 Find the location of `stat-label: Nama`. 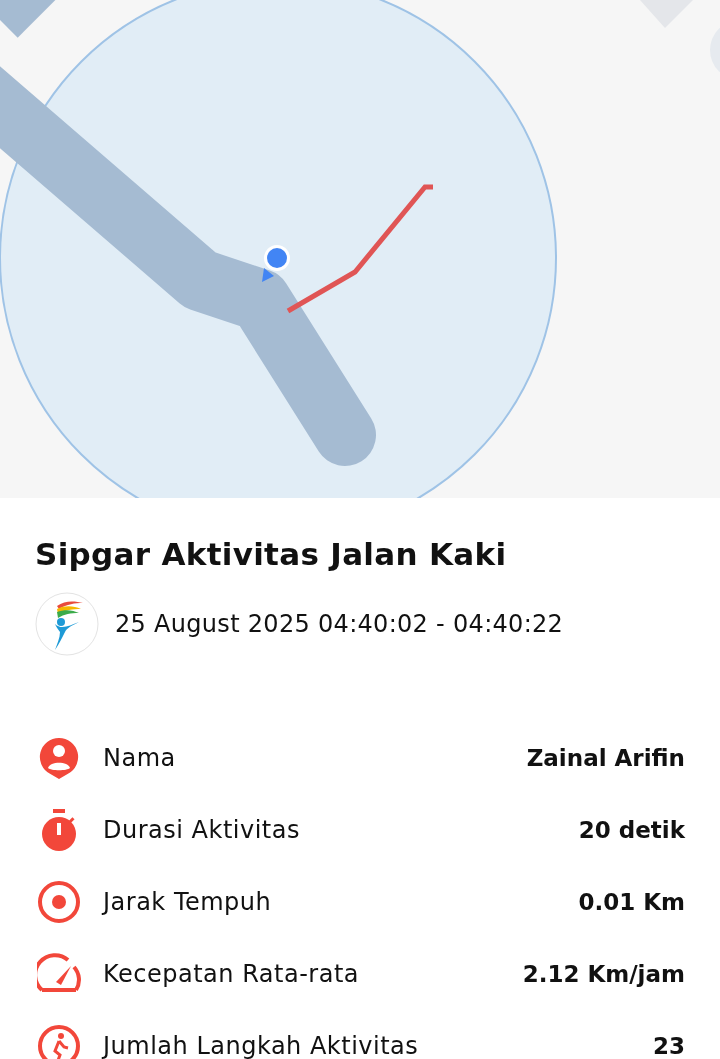

stat-label: Nama is located at coordinates (140, 758).